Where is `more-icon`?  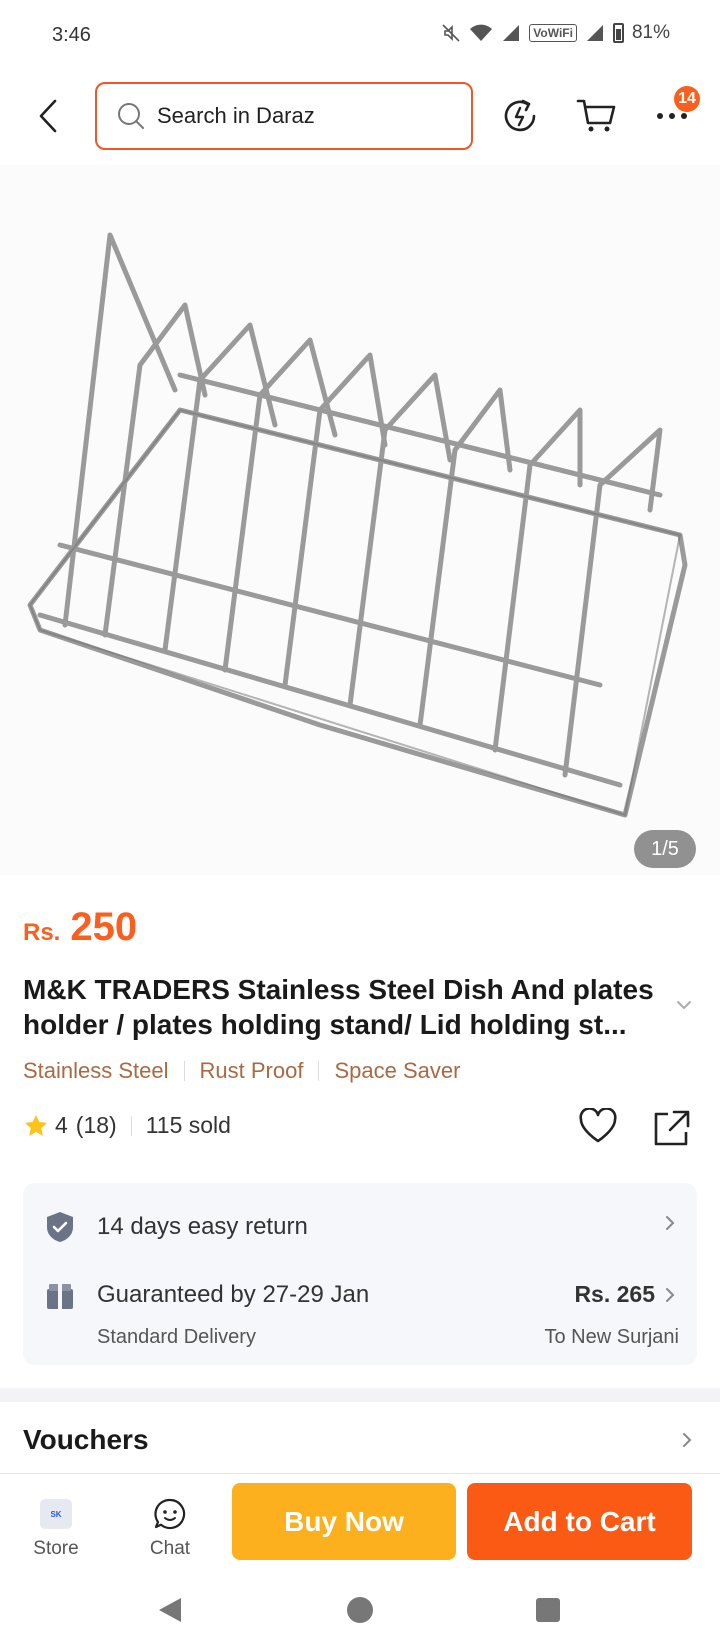 more-icon is located at coordinates (672, 116).